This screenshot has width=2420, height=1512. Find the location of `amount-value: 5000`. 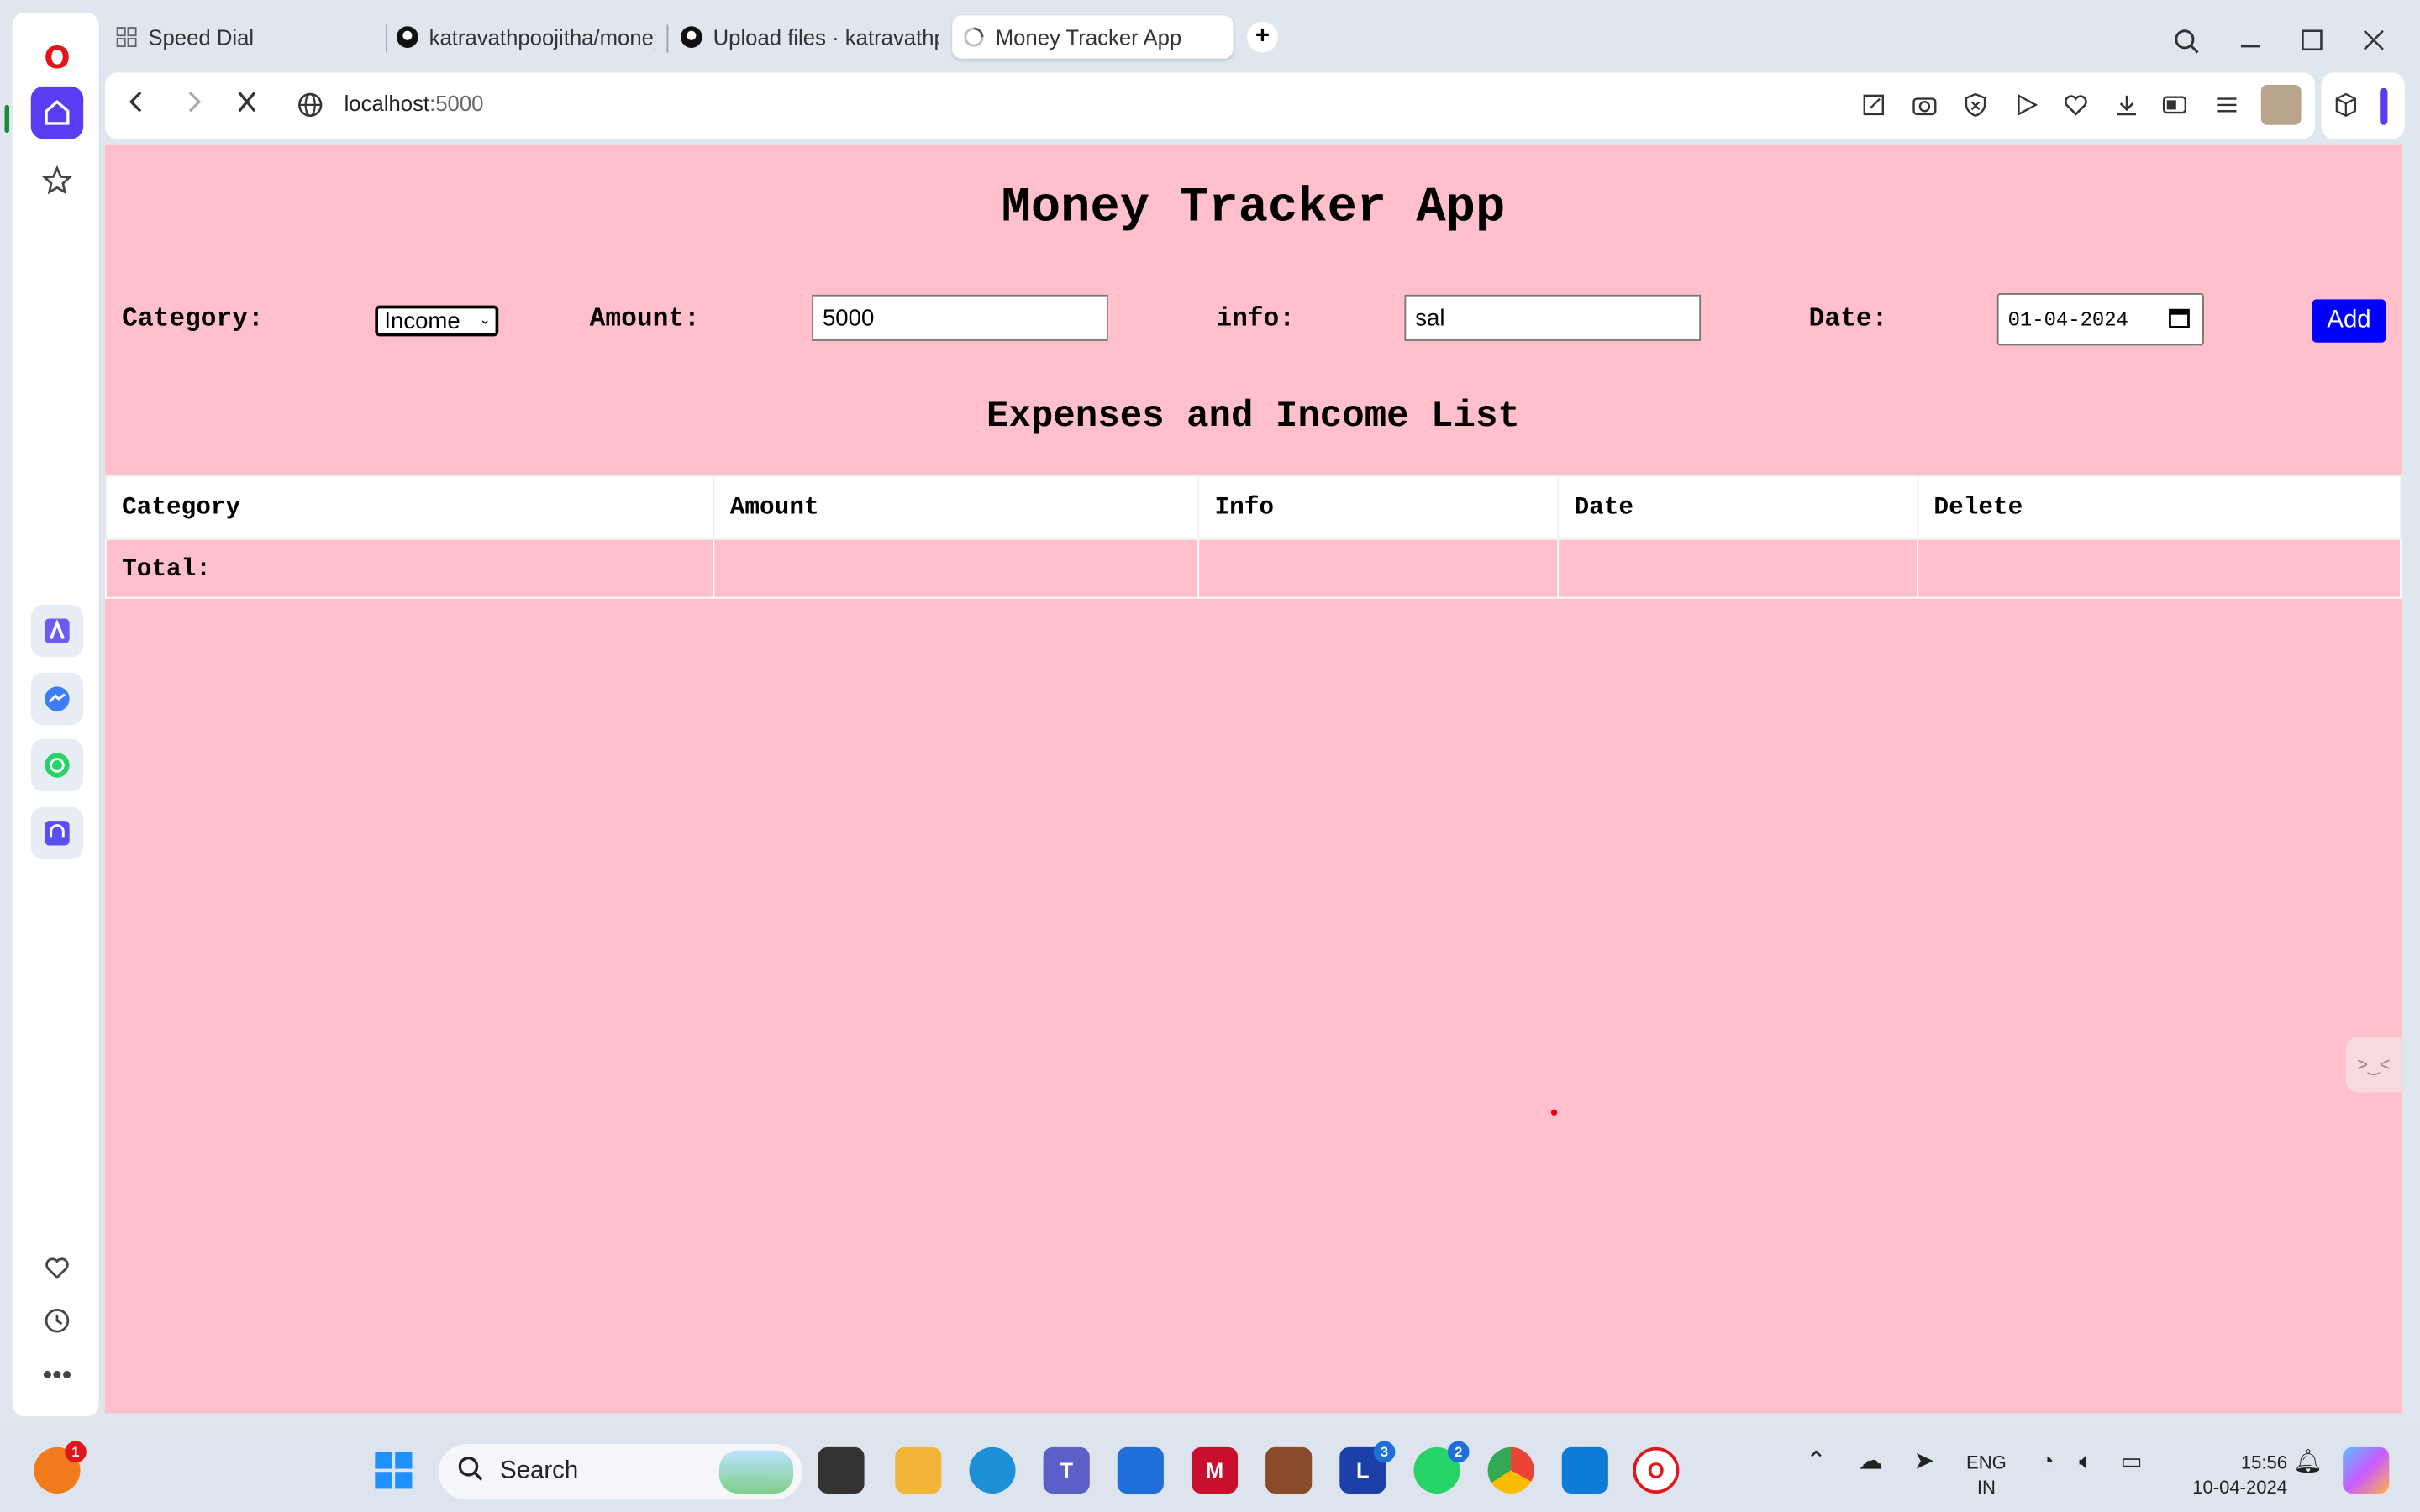

amount-value: 5000 is located at coordinates (848, 317).